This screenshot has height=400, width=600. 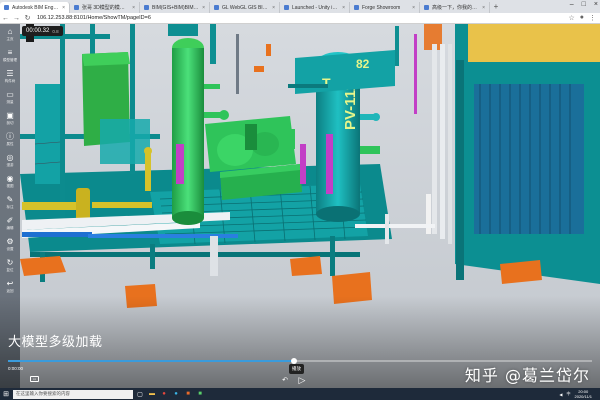 What do you see at coordinates (10, 186) in the screenshot?
I see `toolbar-item-label: 视图` at bounding box center [10, 186].